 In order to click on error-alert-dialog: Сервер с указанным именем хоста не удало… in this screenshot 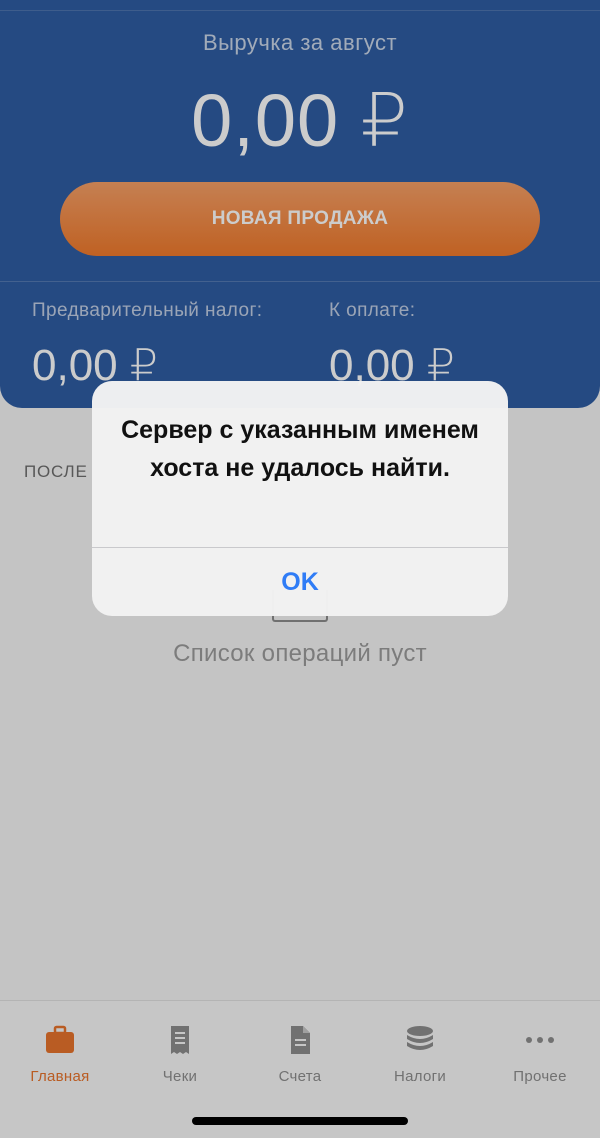, I will do `click(300, 498)`.